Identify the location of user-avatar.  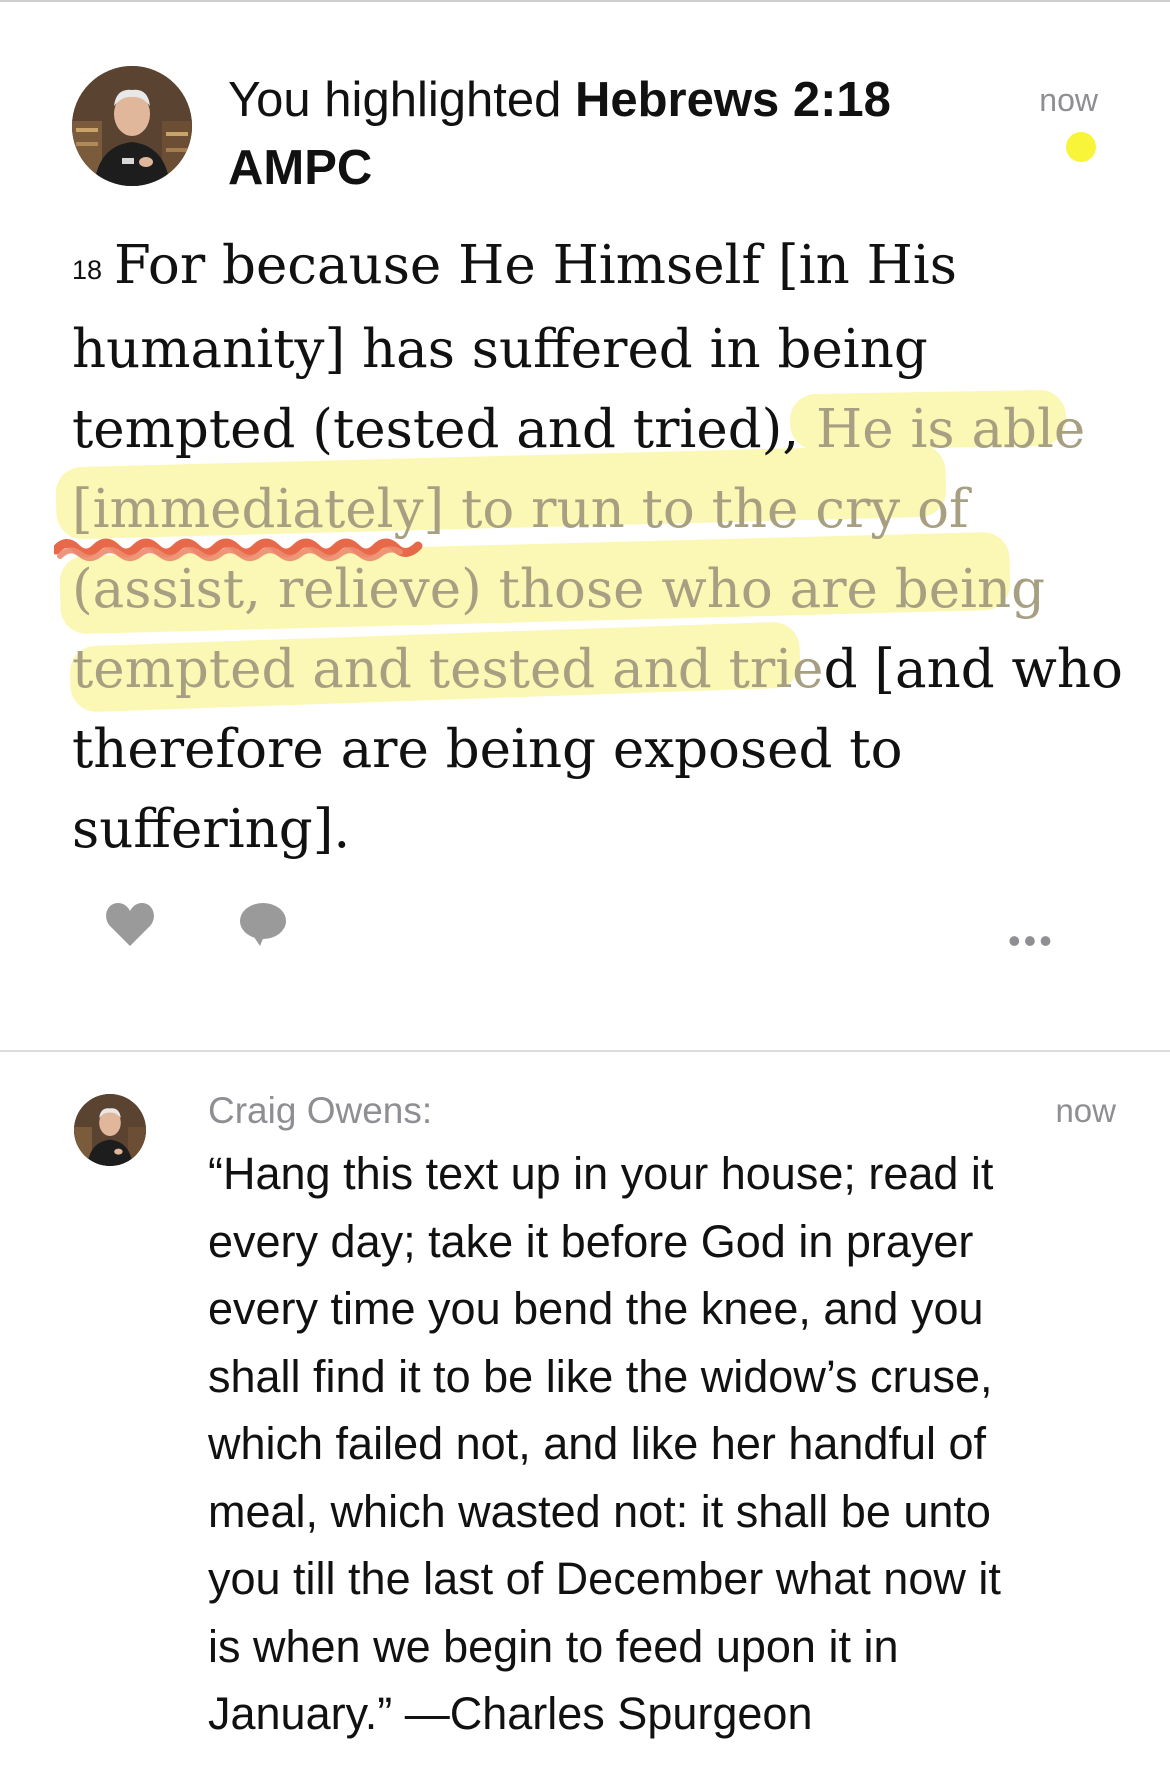
(132, 126).